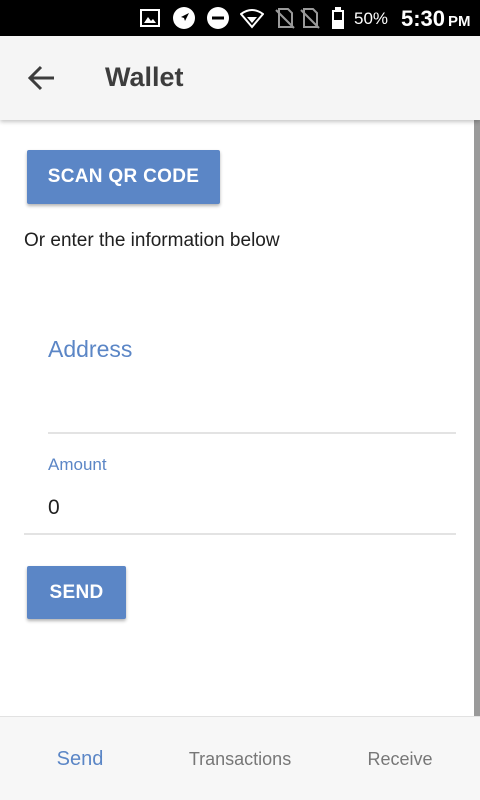 The width and height of the screenshot is (480, 800). What do you see at coordinates (90, 349) in the screenshot?
I see `address-hint: Address` at bounding box center [90, 349].